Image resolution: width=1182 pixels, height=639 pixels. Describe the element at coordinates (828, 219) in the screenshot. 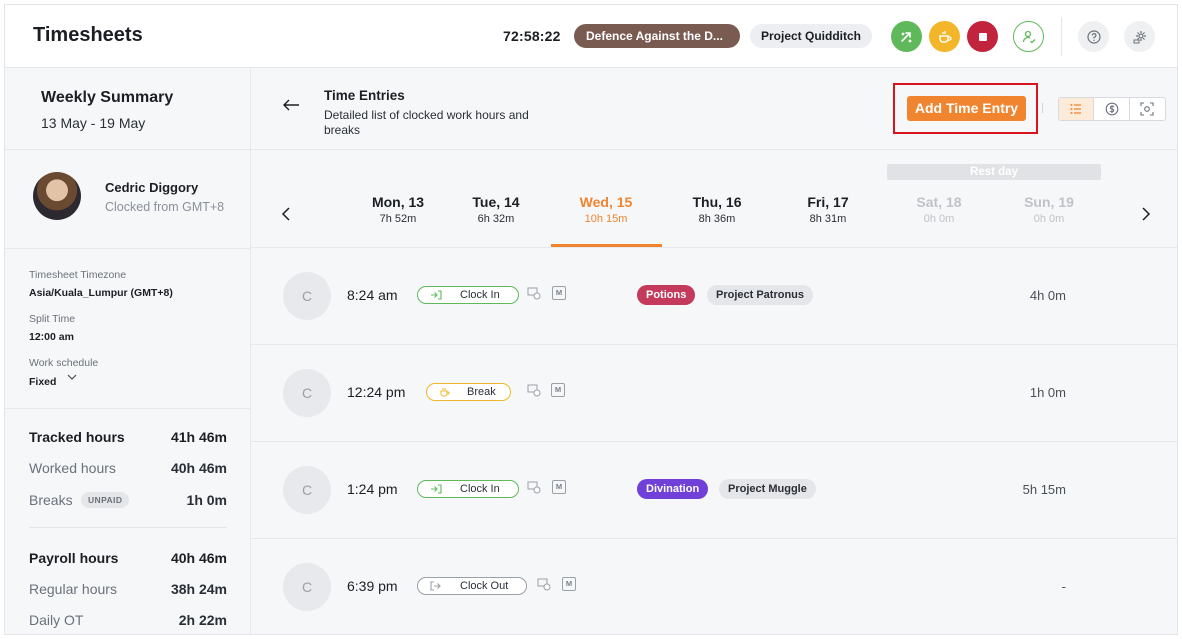

I see `day-hours: 8h 31m` at that location.